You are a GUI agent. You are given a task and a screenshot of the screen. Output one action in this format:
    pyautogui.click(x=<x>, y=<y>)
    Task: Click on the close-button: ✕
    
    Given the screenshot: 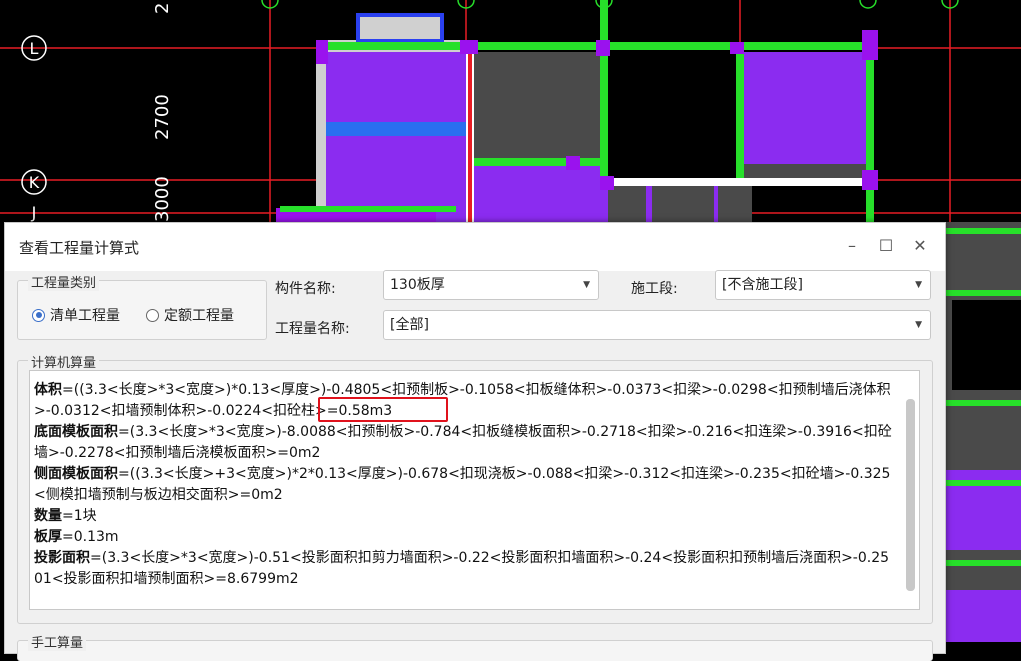 What is the action you would take?
    pyautogui.click(x=920, y=246)
    